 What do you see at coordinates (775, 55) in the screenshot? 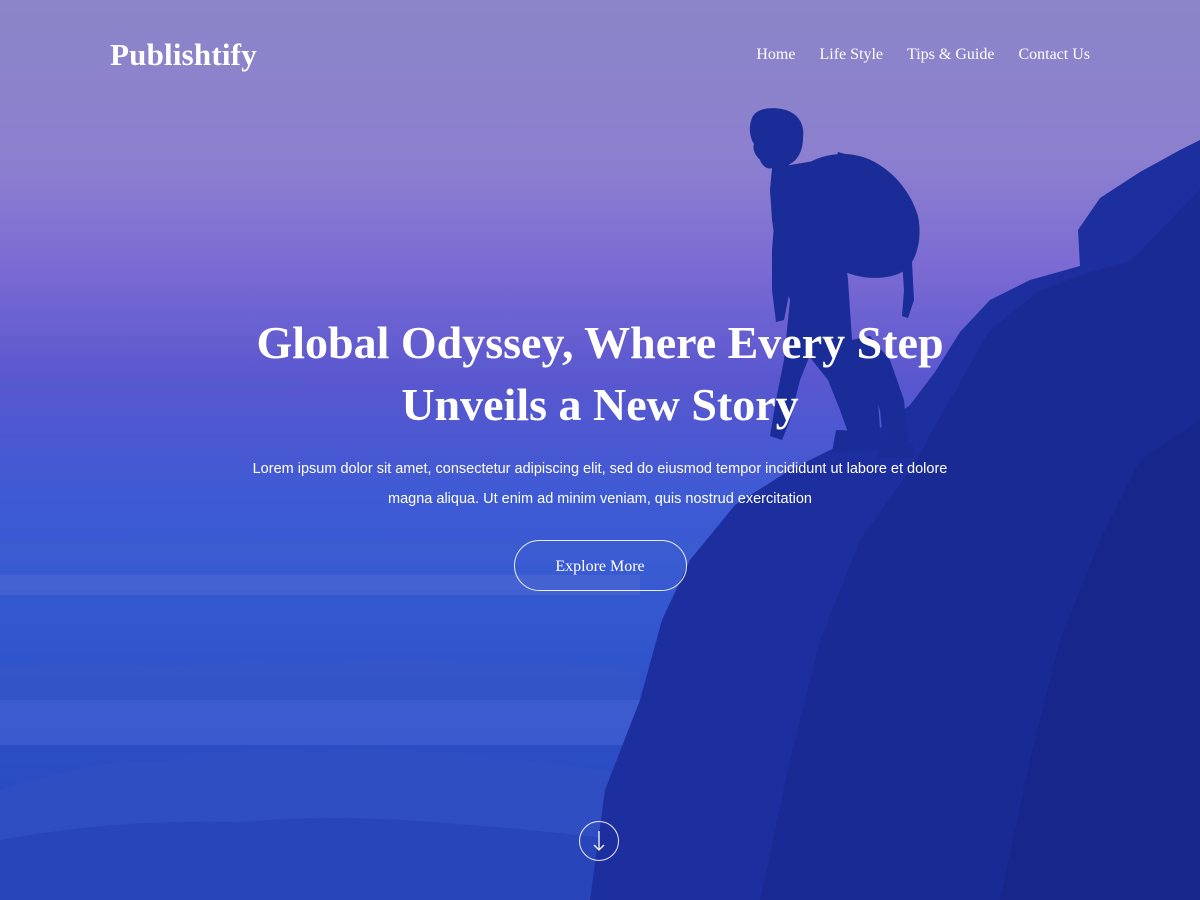
I see `nav-item-home: Home` at bounding box center [775, 55].